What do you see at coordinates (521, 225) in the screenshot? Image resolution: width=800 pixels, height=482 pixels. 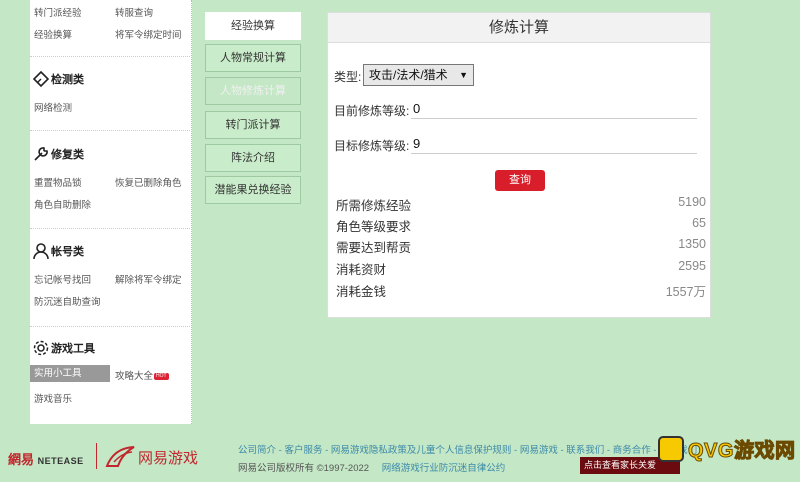 I see `result-row: 角色等级要求 65` at bounding box center [521, 225].